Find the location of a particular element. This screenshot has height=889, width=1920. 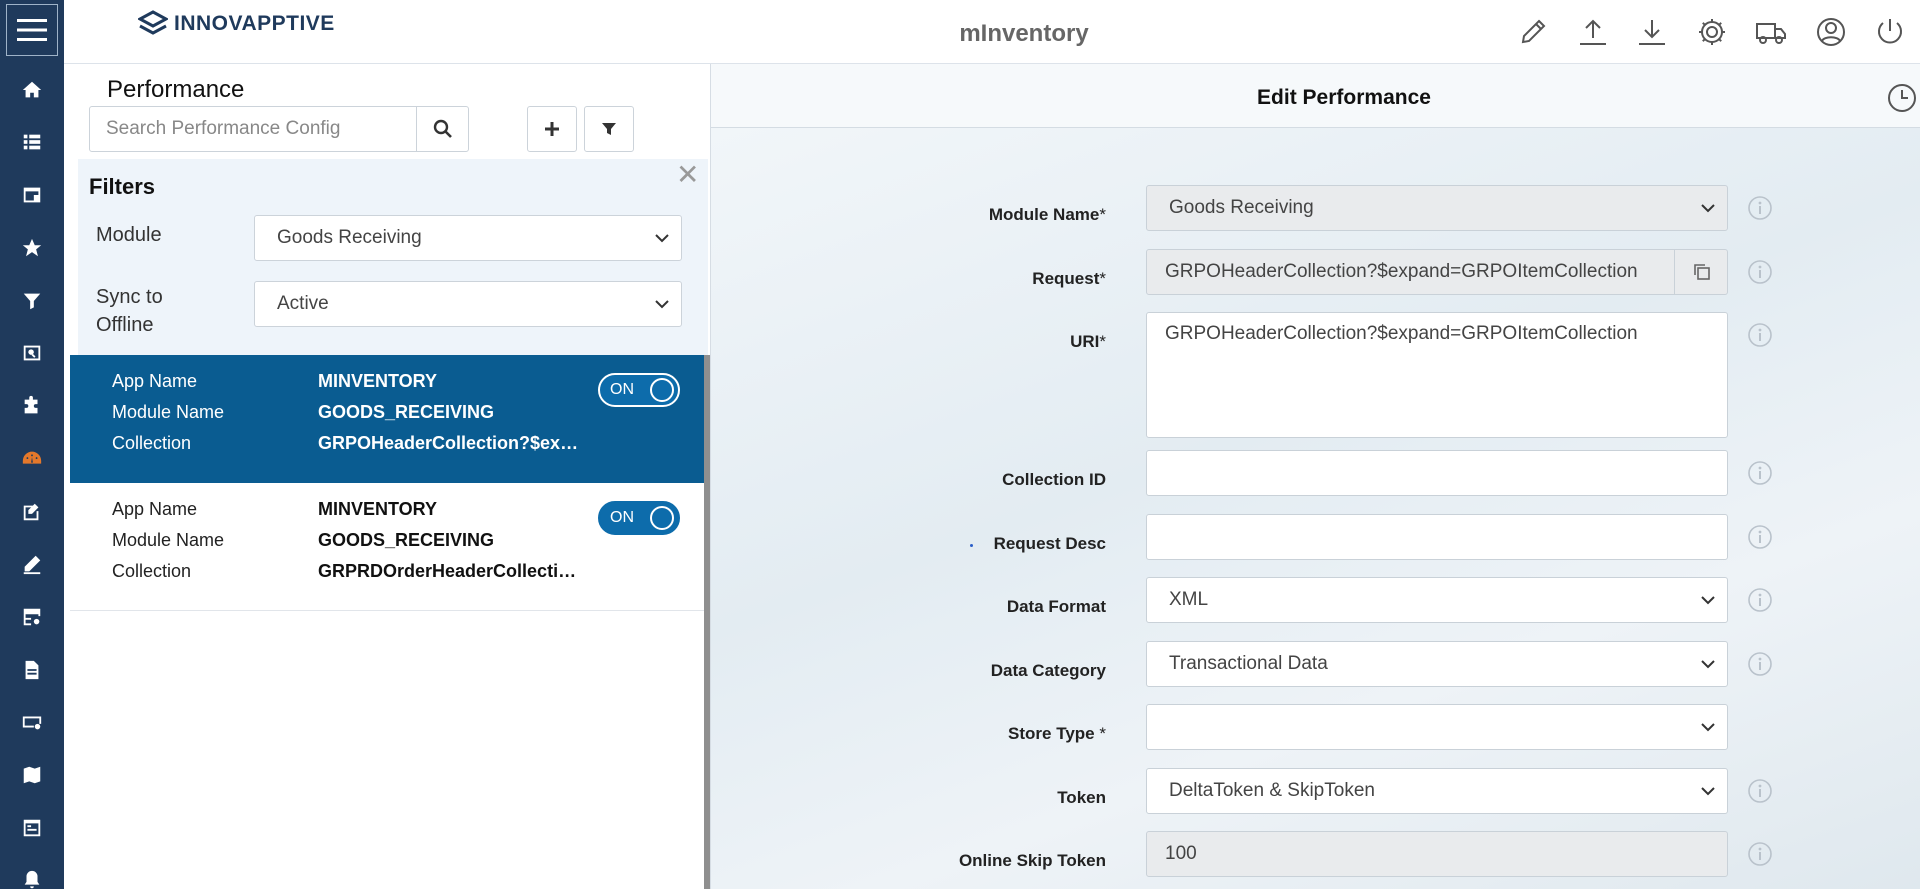

upload-icon is located at coordinates (1593, 32).